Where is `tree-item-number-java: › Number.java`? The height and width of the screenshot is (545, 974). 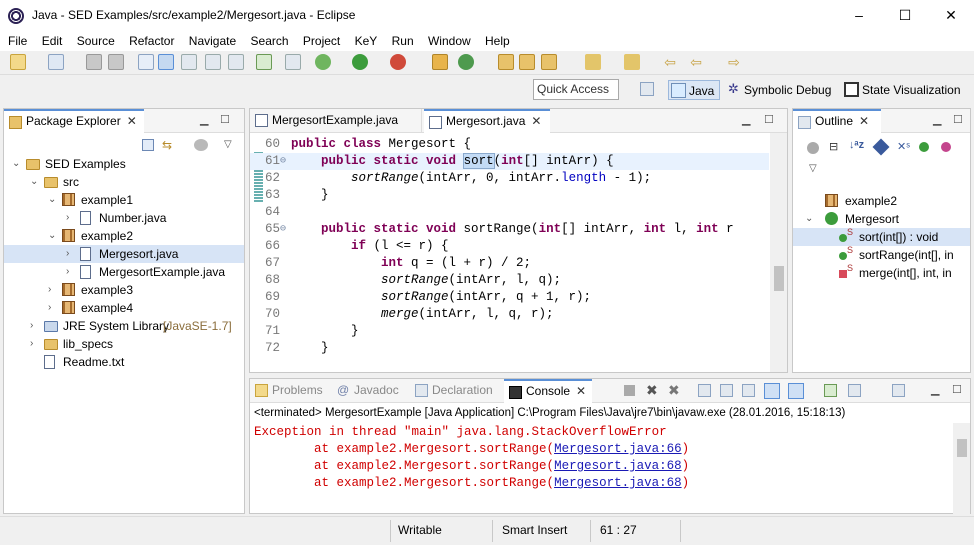 tree-item-number-java: › Number.java is located at coordinates (124, 218).